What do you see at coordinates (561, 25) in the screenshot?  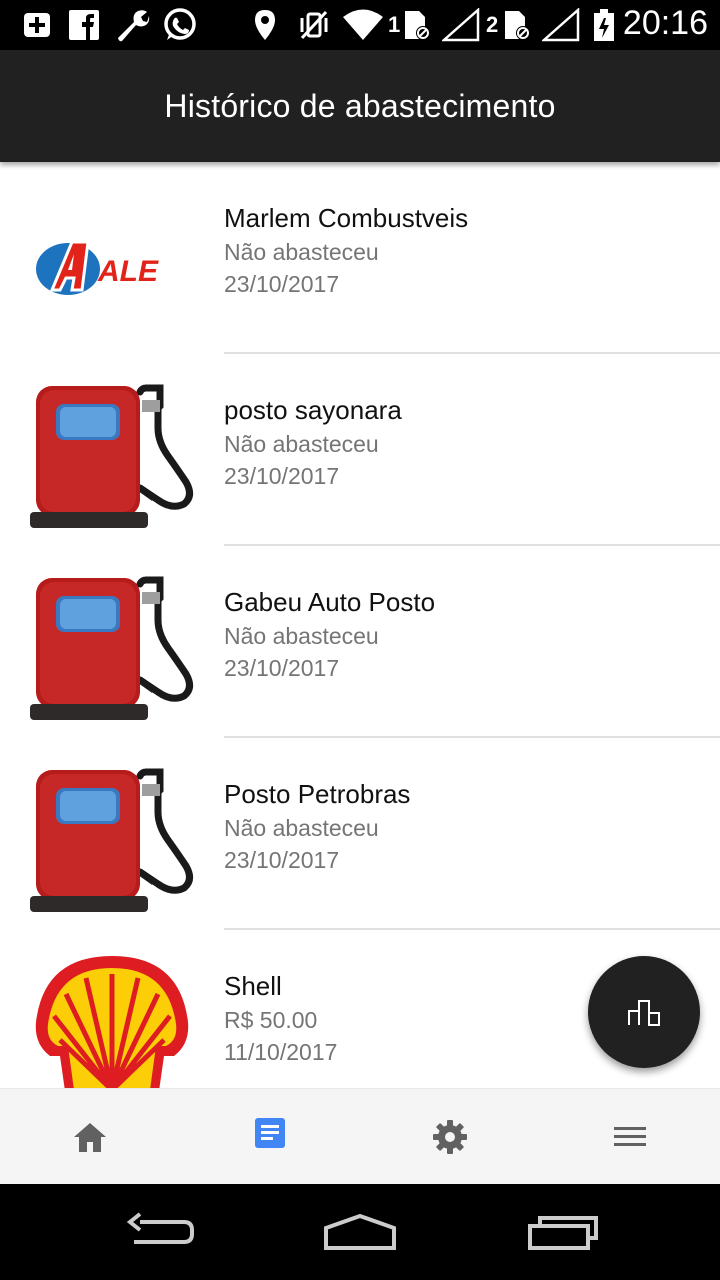 I see `signal-2-icon` at bounding box center [561, 25].